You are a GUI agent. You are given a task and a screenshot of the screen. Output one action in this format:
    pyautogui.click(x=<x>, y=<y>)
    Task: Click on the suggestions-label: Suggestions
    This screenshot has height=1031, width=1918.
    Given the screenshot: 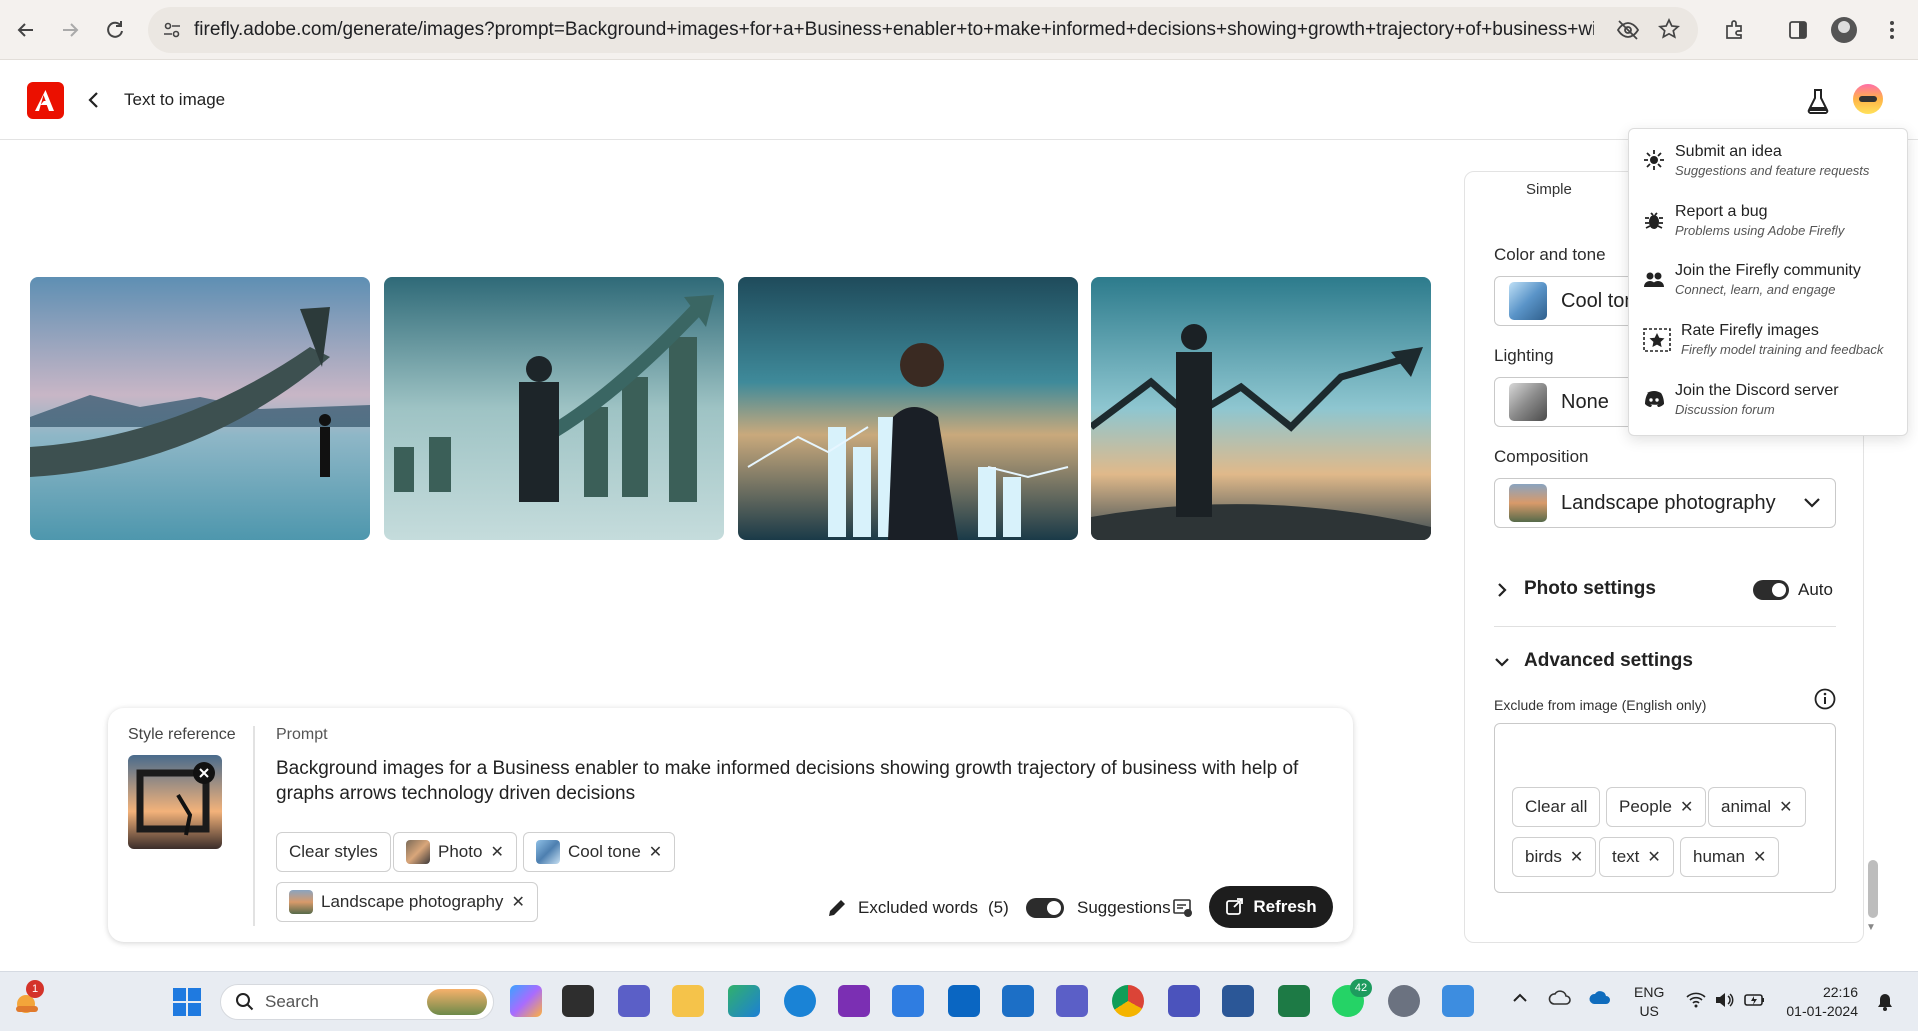 What is the action you would take?
    pyautogui.click(x=1124, y=907)
    